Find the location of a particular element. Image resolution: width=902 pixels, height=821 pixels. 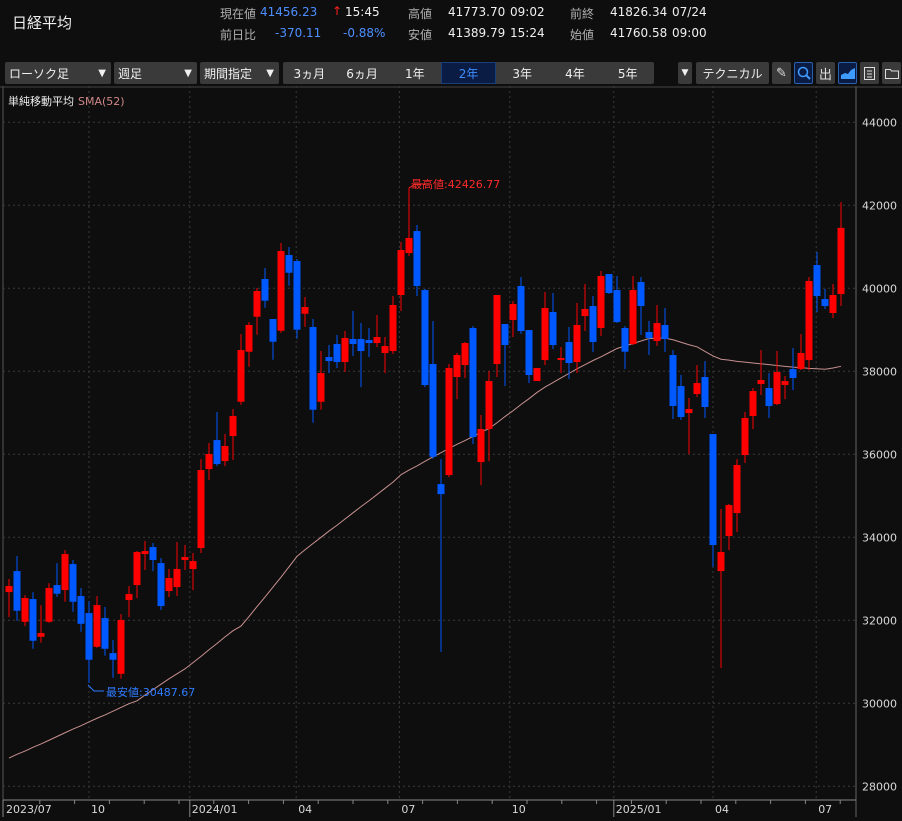

low-label: 安値 is located at coordinates (420, 35).